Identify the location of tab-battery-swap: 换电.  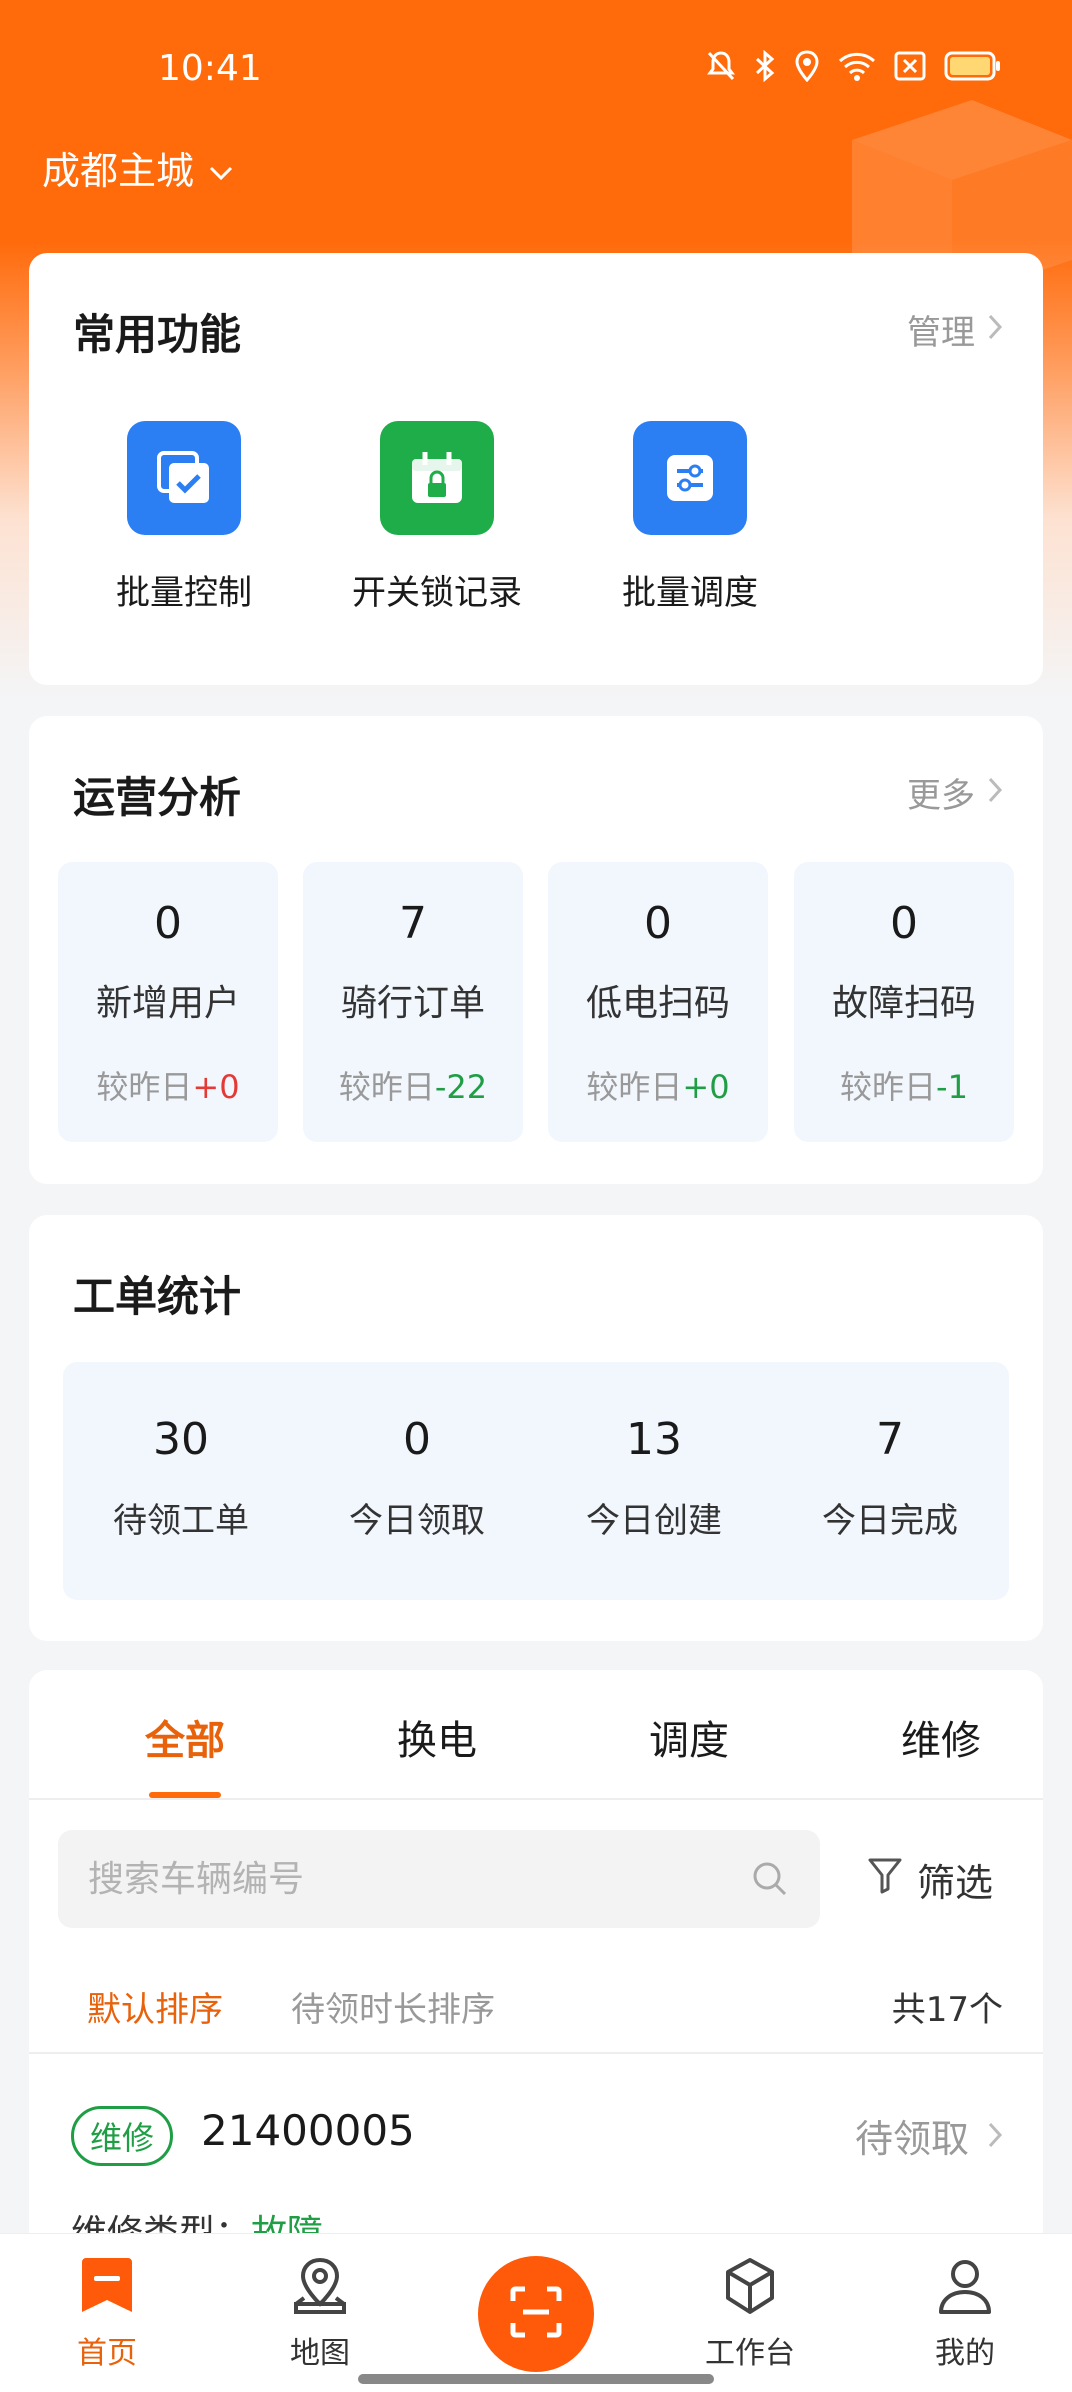
(437, 1737).